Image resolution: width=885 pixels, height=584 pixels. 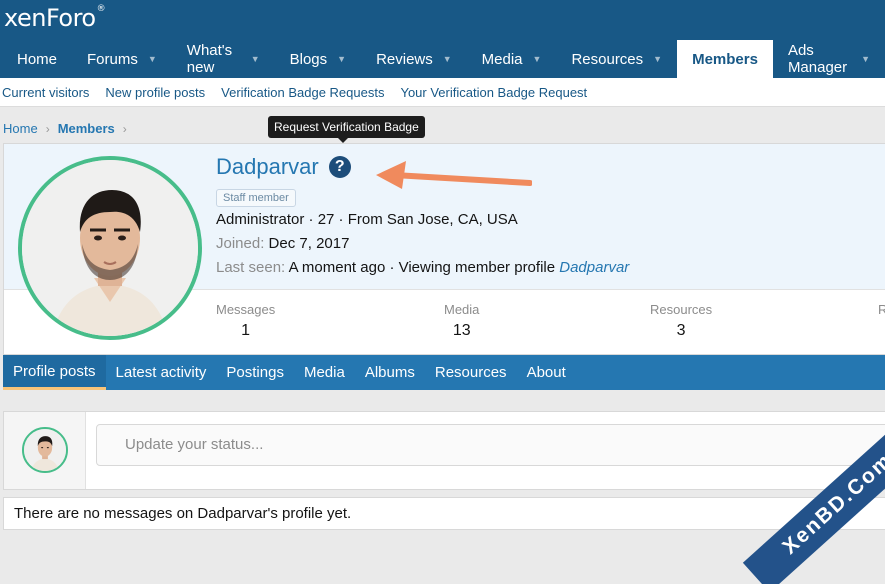 What do you see at coordinates (462, 309) in the screenshot?
I see `stat-label: Media` at bounding box center [462, 309].